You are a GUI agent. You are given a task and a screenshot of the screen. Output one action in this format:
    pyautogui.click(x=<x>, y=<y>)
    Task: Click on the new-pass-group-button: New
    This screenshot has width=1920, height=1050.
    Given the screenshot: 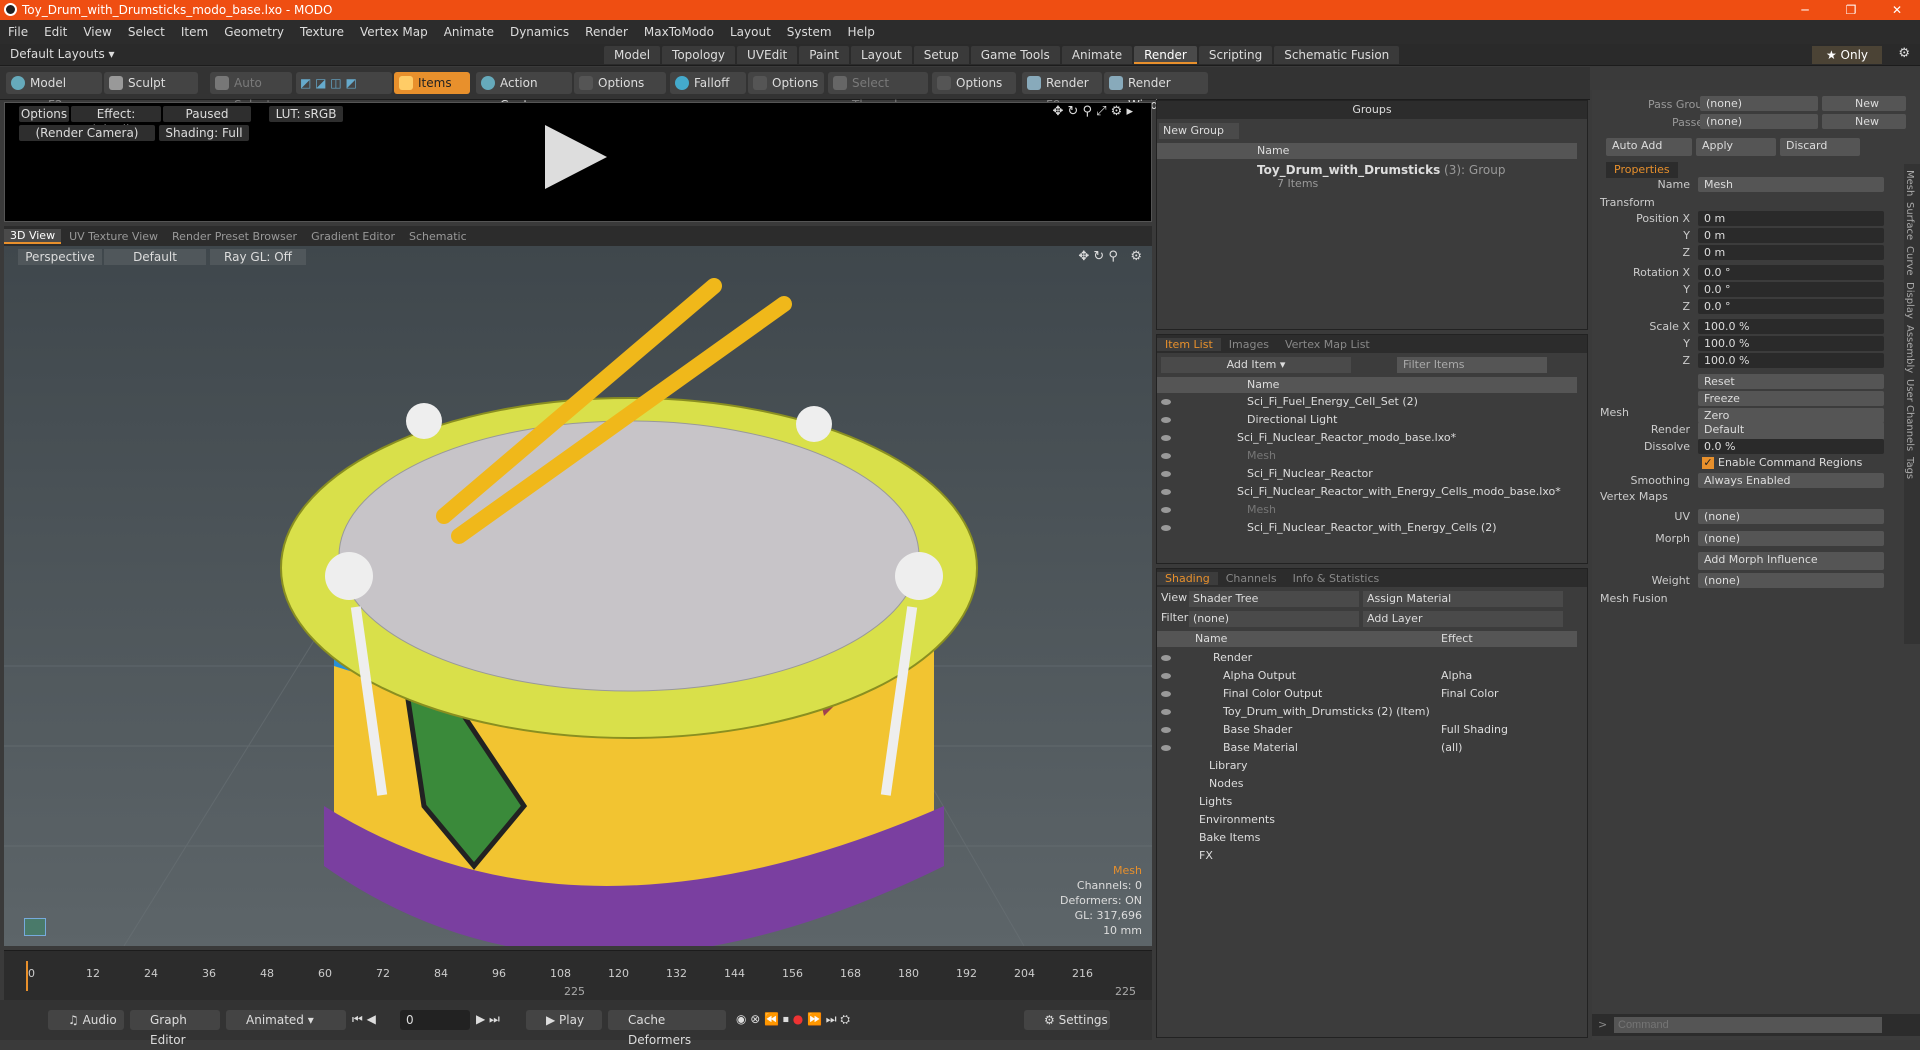 What is the action you would take?
    pyautogui.click(x=1864, y=103)
    